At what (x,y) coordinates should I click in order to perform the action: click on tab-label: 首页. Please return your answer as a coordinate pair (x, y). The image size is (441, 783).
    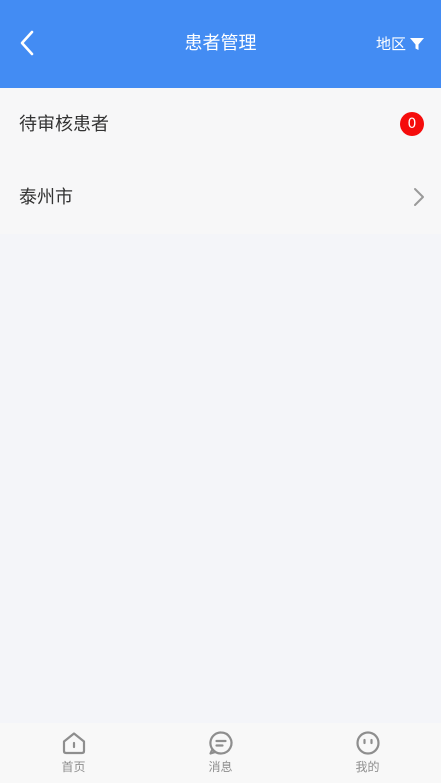
    Looking at the image, I should click on (73, 767).